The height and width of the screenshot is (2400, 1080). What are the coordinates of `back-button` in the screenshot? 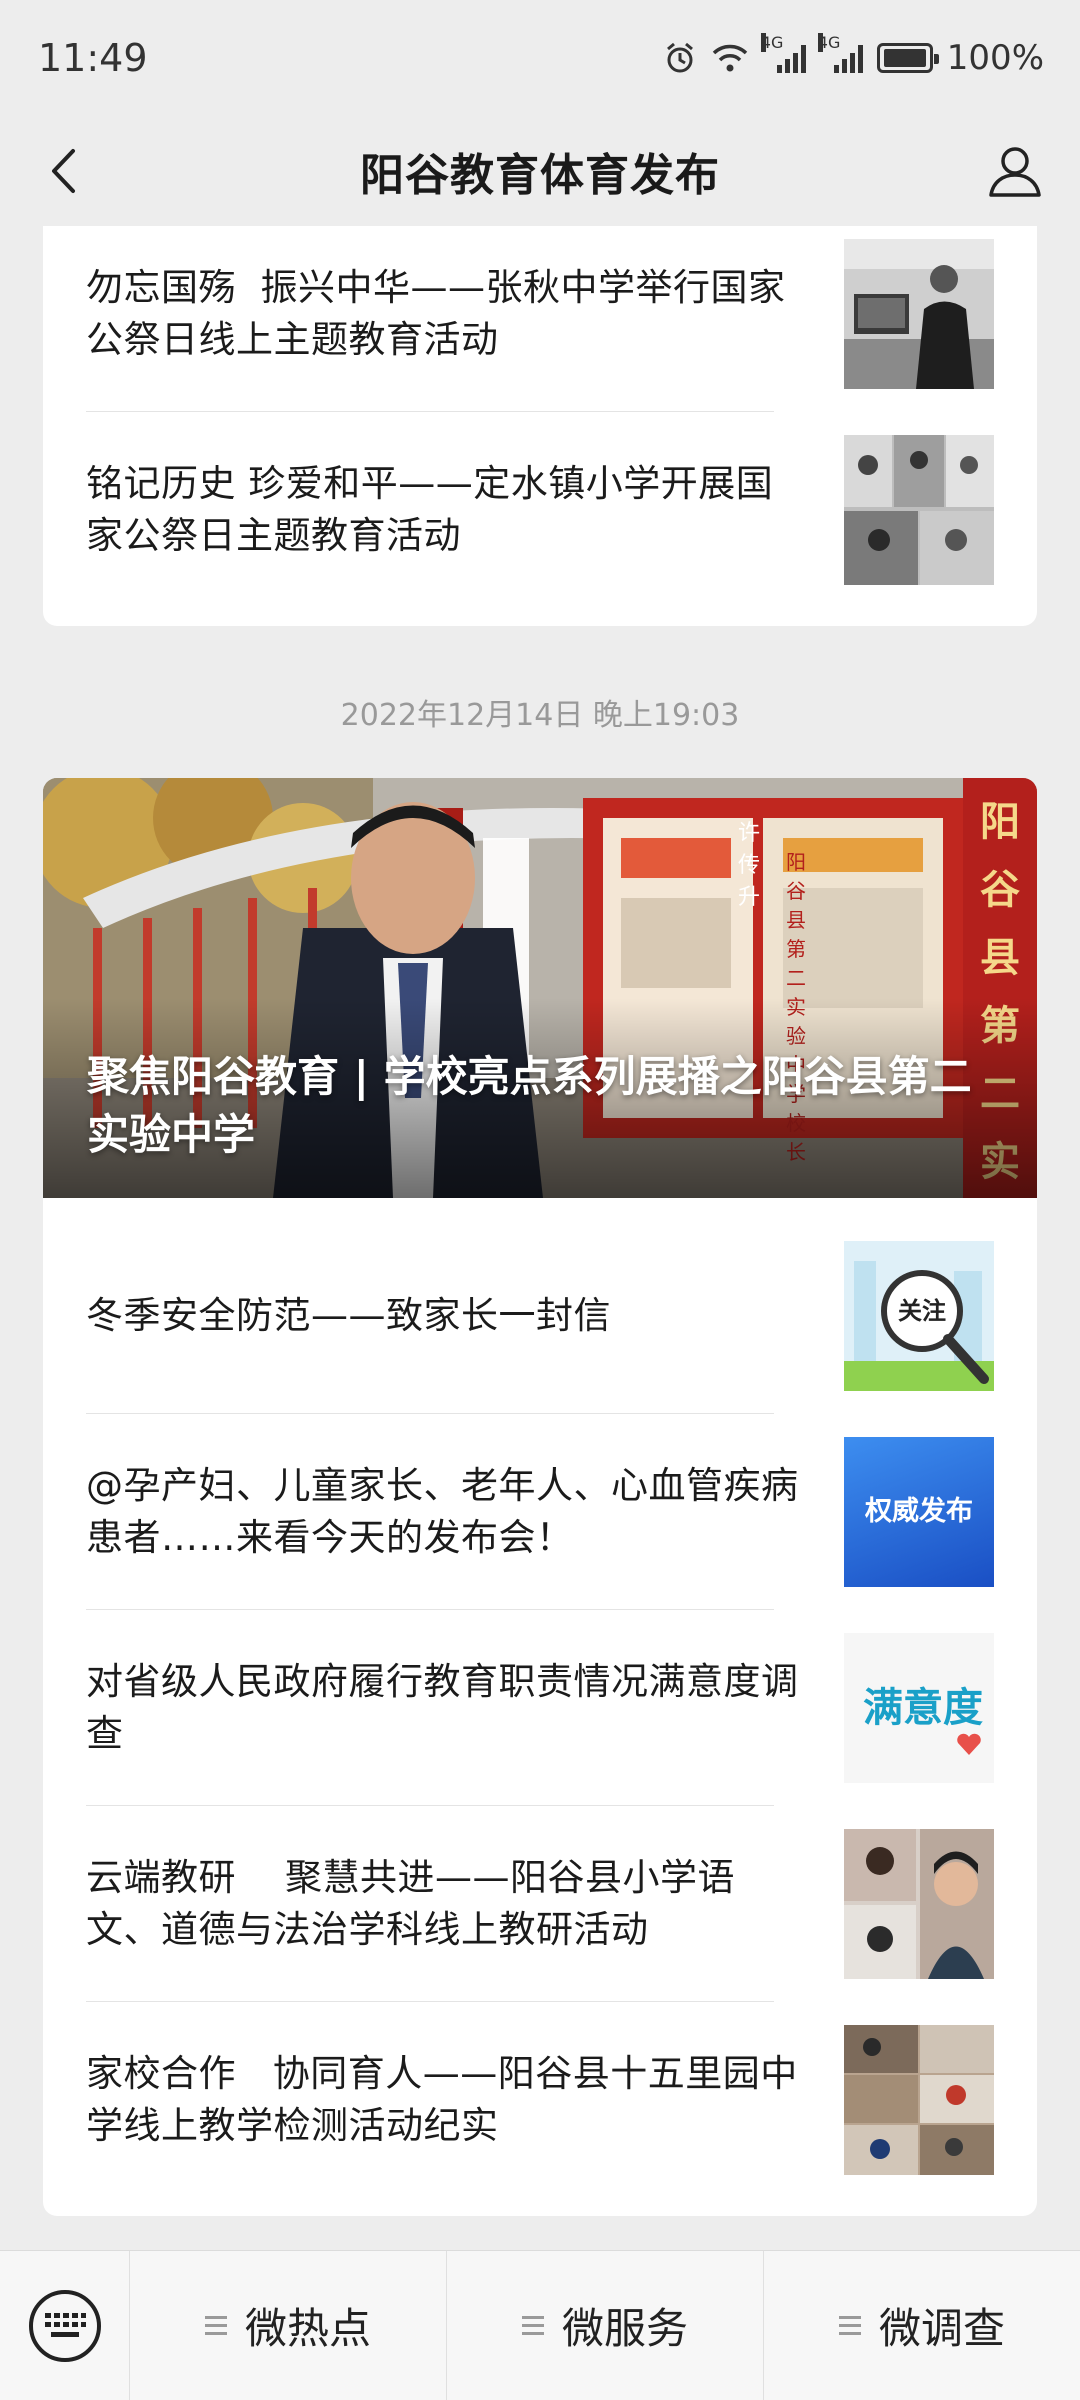 It's located at (63, 171).